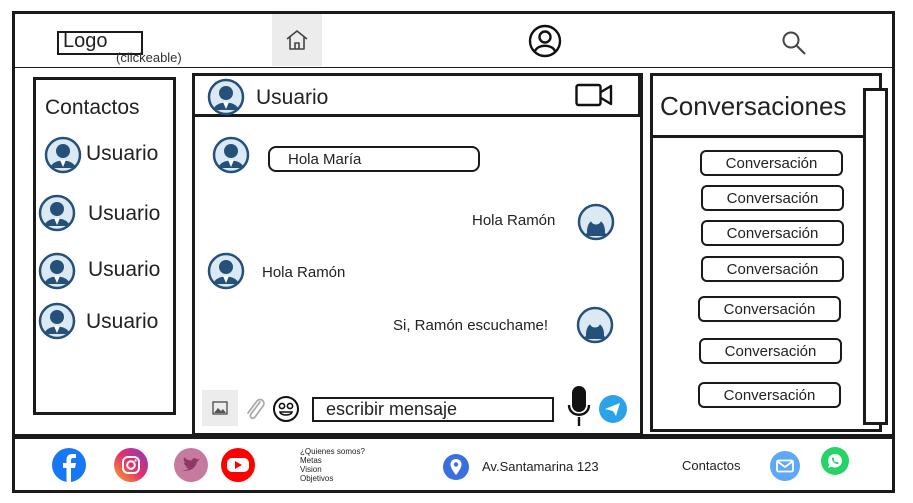 The height and width of the screenshot is (503, 913). Describe the element at coordinates (753, 106) in the screenshot. I see `conversations-title: Conversaciones` at that location.